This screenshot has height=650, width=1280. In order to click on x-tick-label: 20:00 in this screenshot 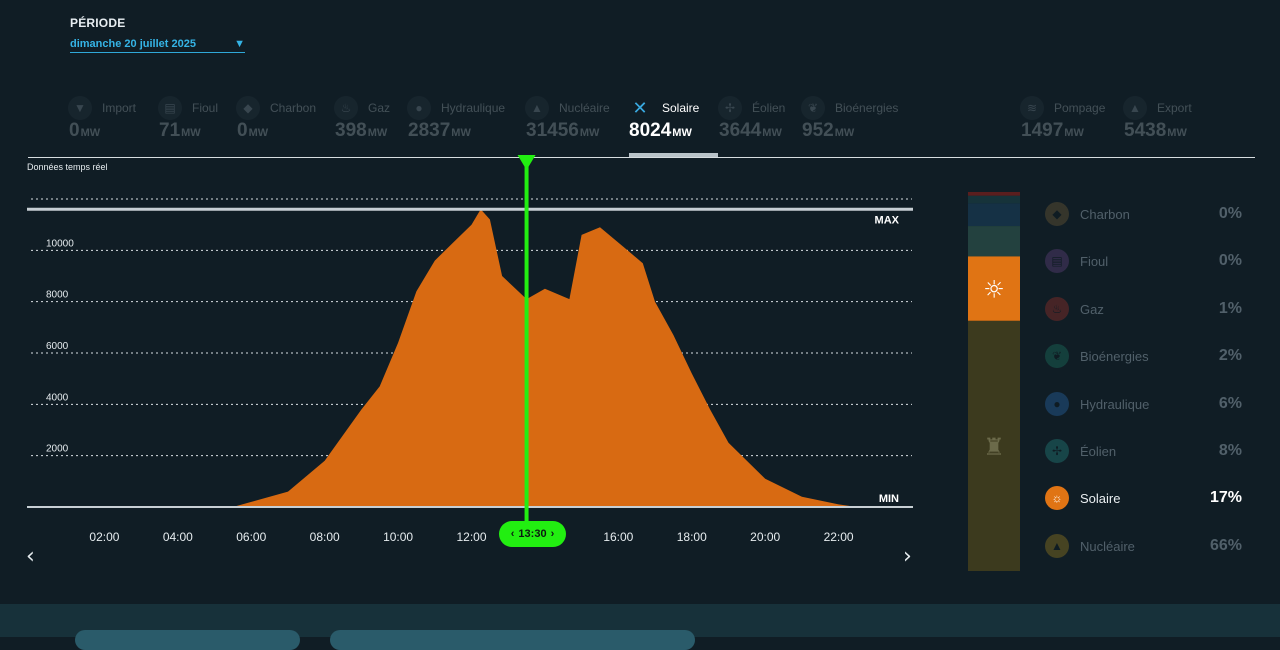, I will do `click(765, 537)`.